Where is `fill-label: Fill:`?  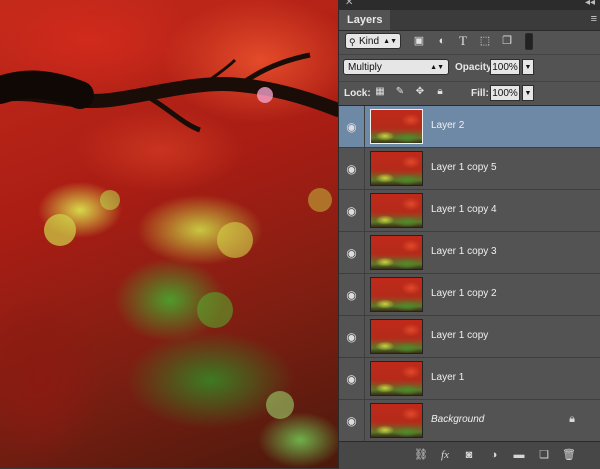 fill-label: Fill: is located at coordinates (480, 93).